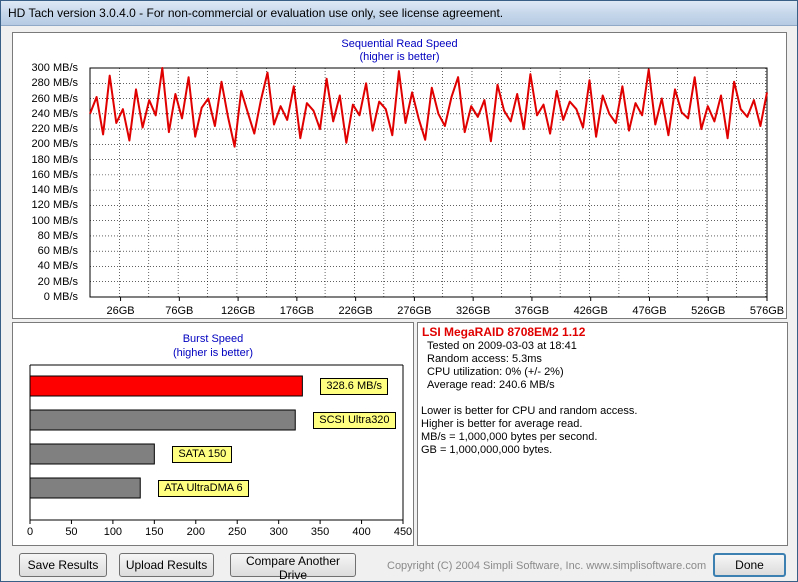 The width and height of the screenshot is (798, 582). What do you see at coordinates (30, 532) in the screenshot?
I see `burst-x-tick-label: 0` at bounding box center [30, 532].